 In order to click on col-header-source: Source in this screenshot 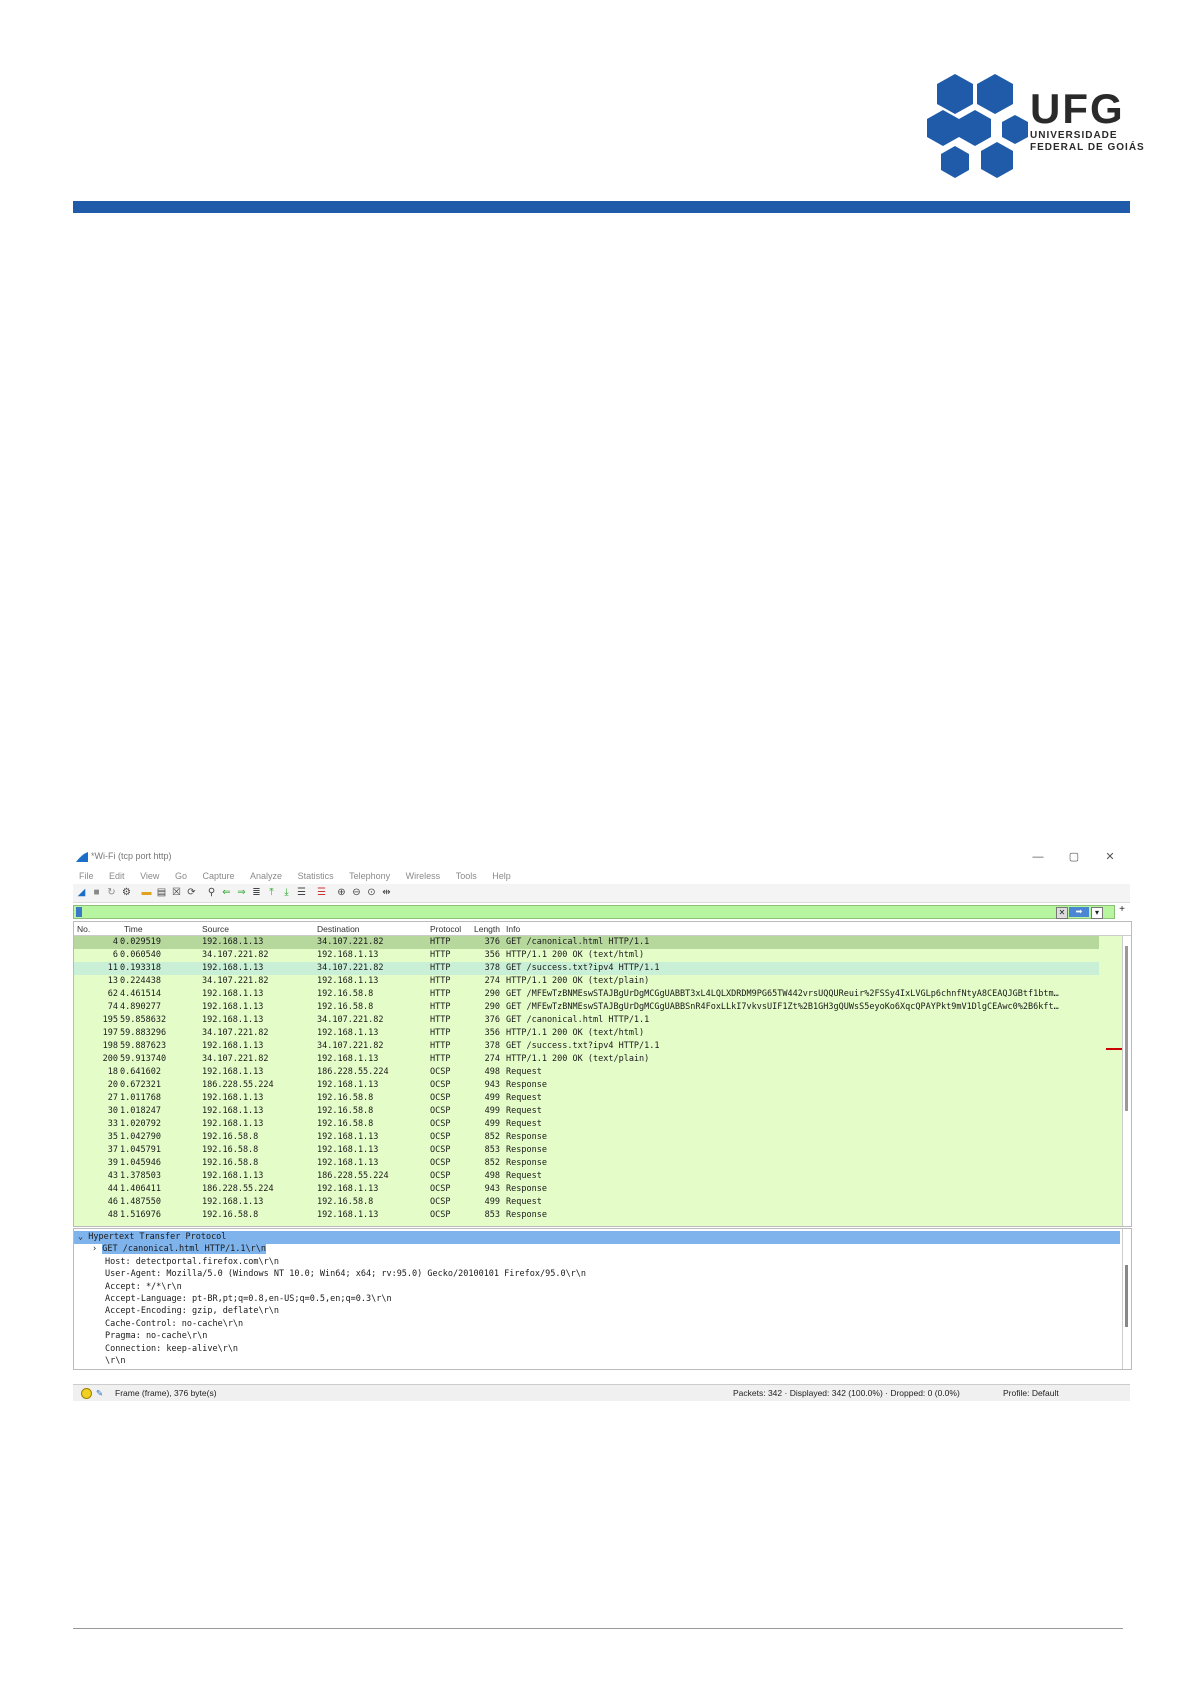, I will do `click(215, 929)`.